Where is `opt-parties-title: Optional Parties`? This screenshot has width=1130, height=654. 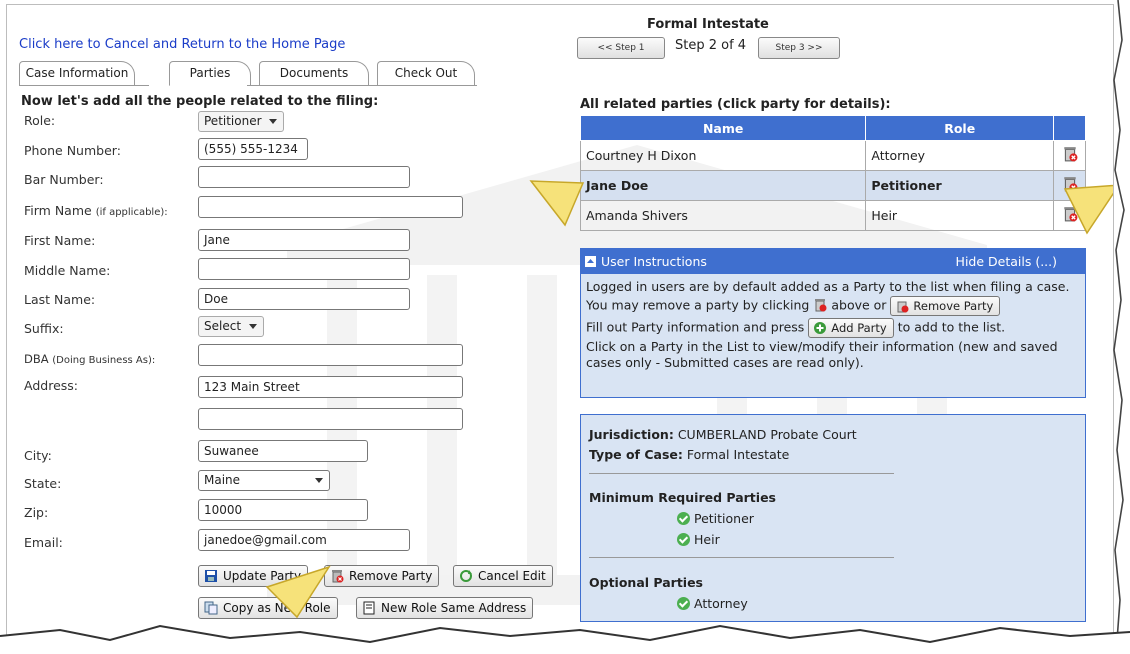
opt-parties-title: Optional Parties is located at coordinates (646, 582).